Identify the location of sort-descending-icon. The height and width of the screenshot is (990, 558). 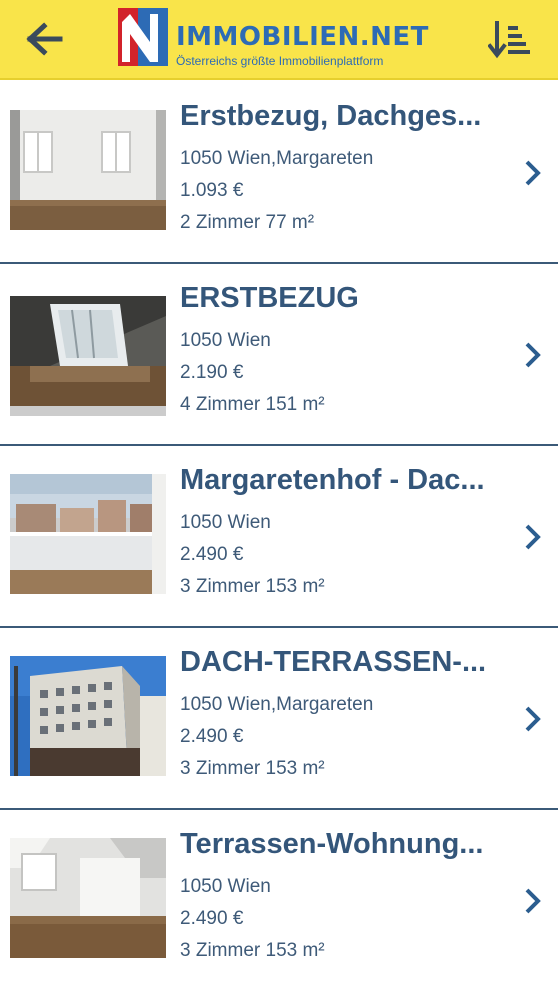
(508, 40).